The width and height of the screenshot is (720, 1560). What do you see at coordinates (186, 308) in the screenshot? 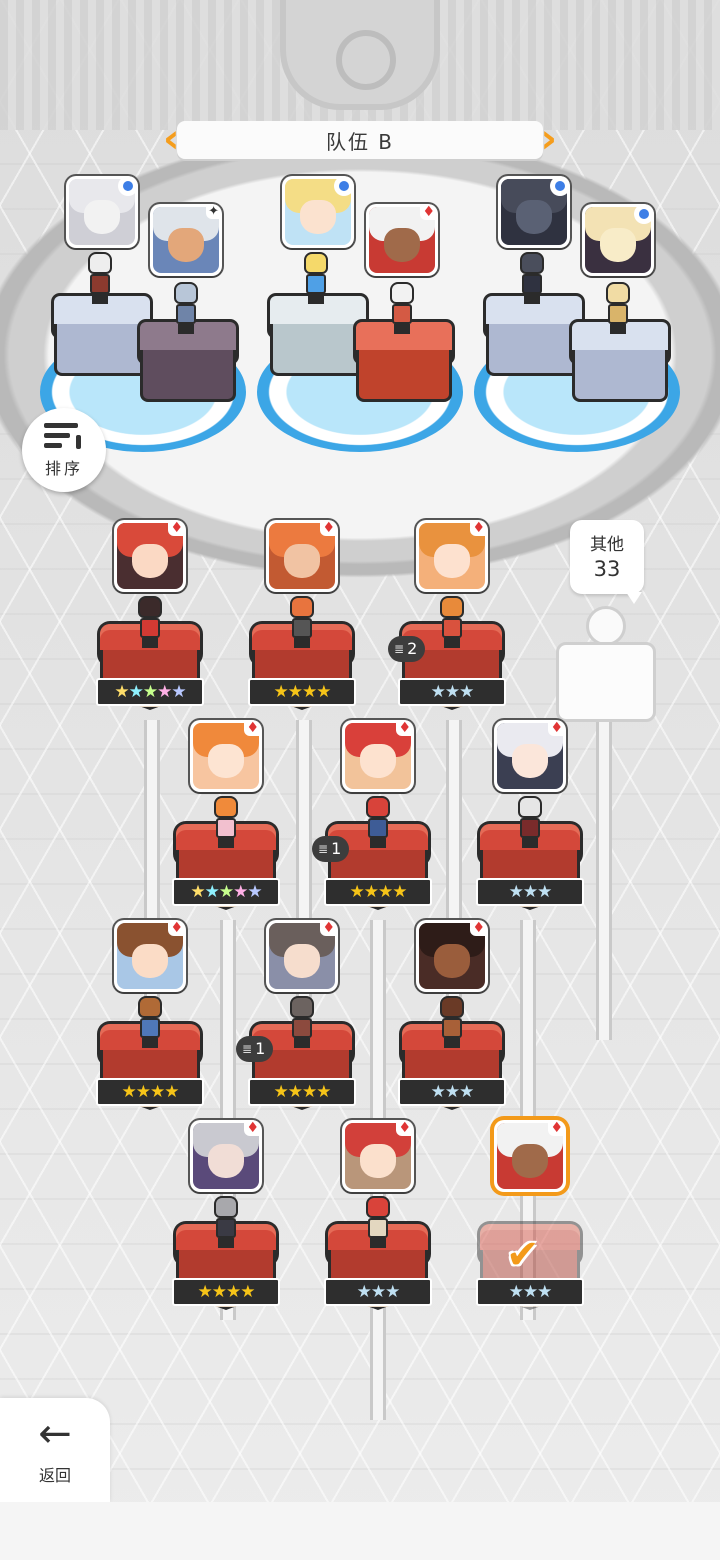
I see `team-sprite-knight` at bounding box center [186, 308].